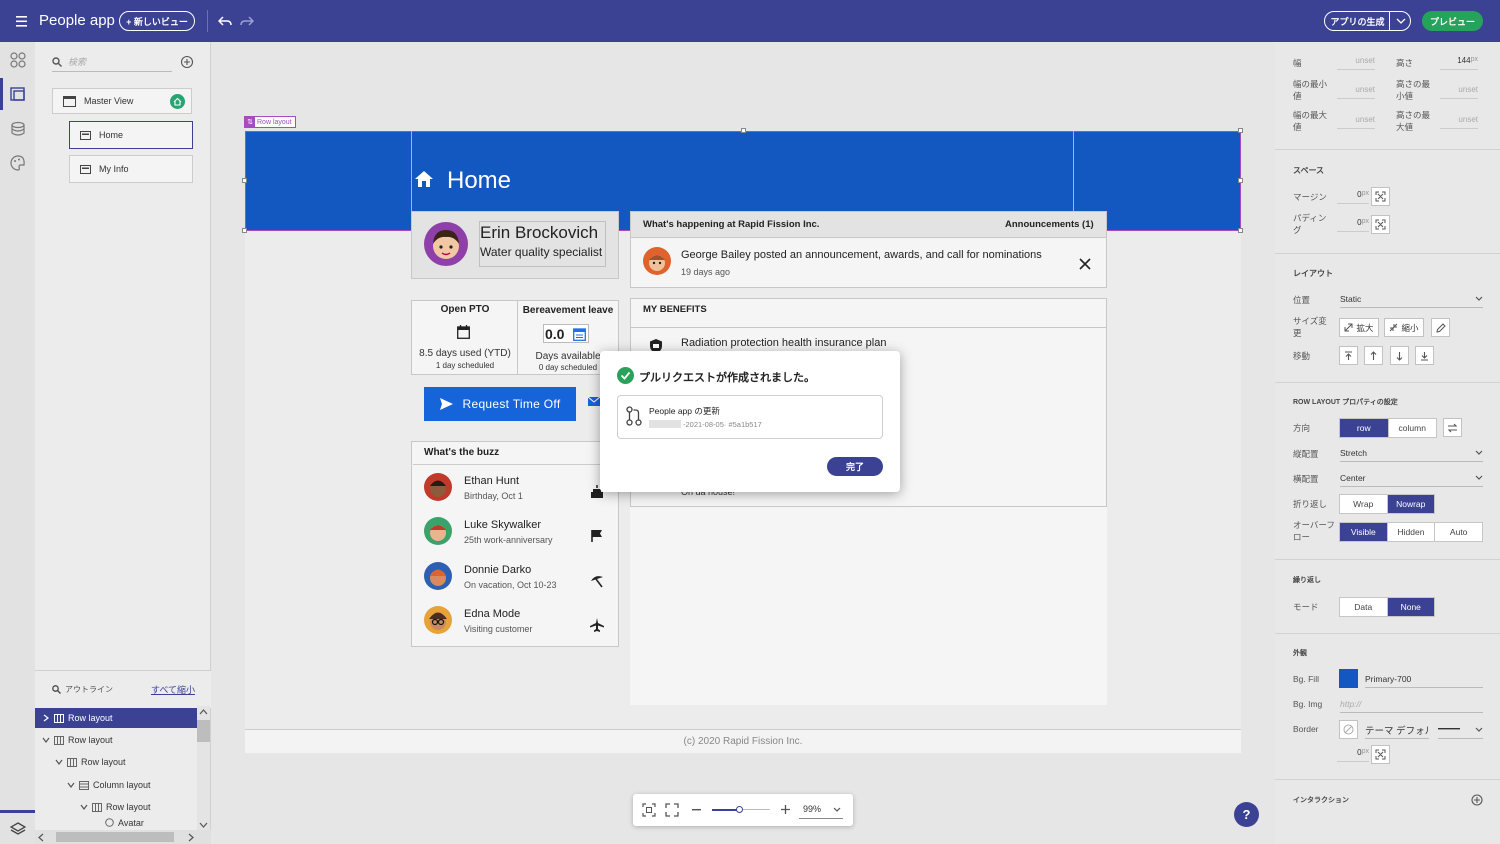  Describe the element at coordinates (1459, 122) in the screenshot. I see `max-height-input: unset` at that location.